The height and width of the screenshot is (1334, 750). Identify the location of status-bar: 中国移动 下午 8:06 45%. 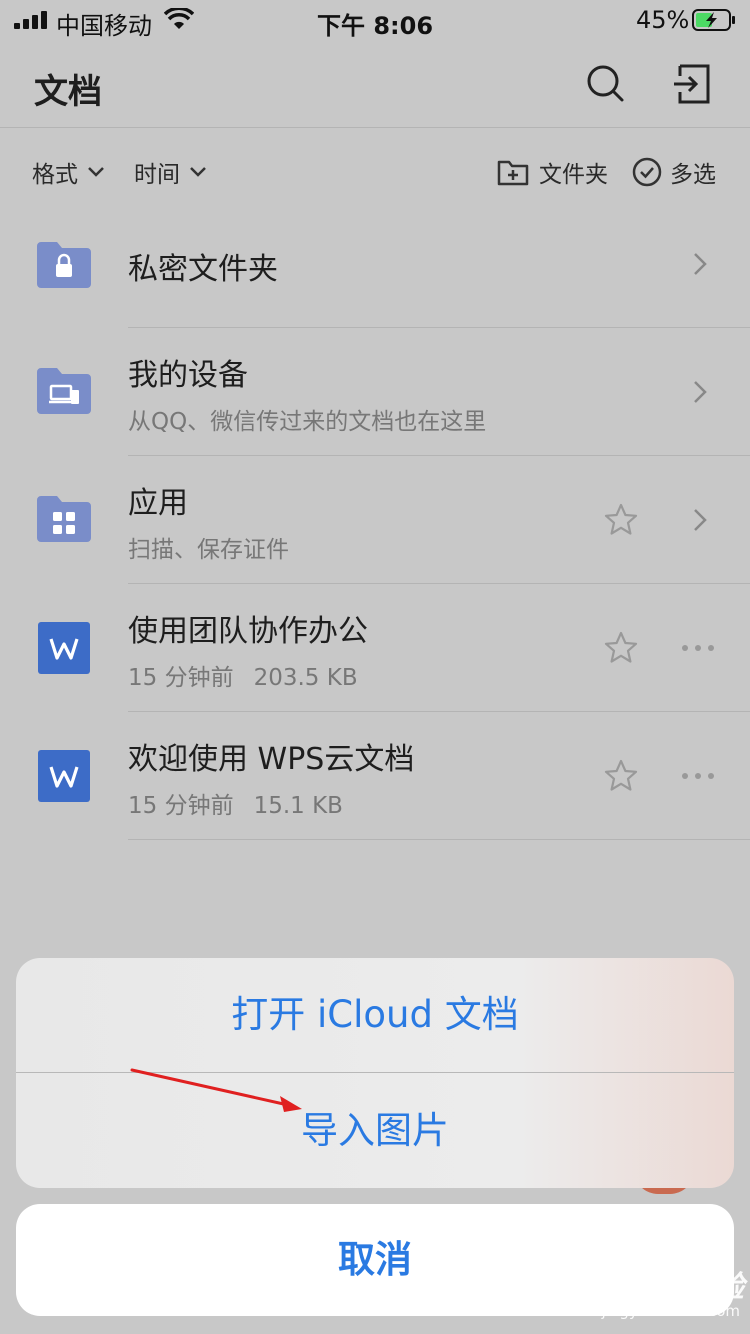
(375, 20).